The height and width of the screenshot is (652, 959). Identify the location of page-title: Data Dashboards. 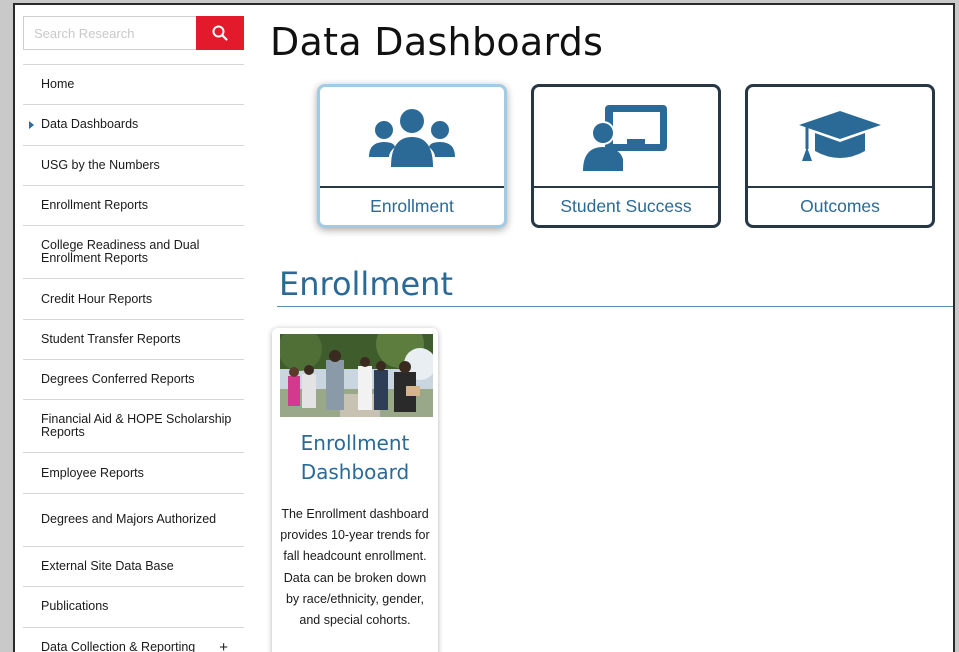
(437, 42).